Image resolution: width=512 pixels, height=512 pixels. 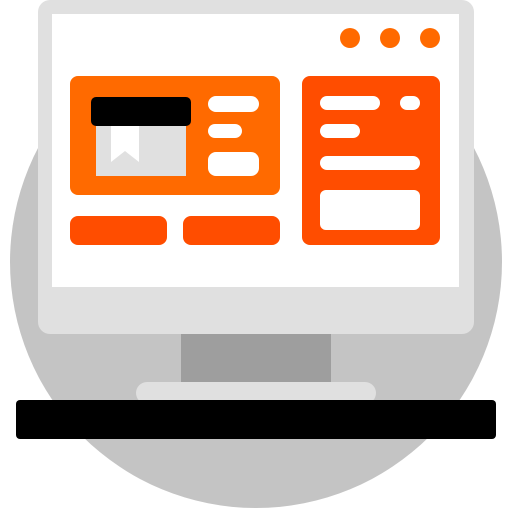 I want to click on desk-bar, so click(x=256, y=419).